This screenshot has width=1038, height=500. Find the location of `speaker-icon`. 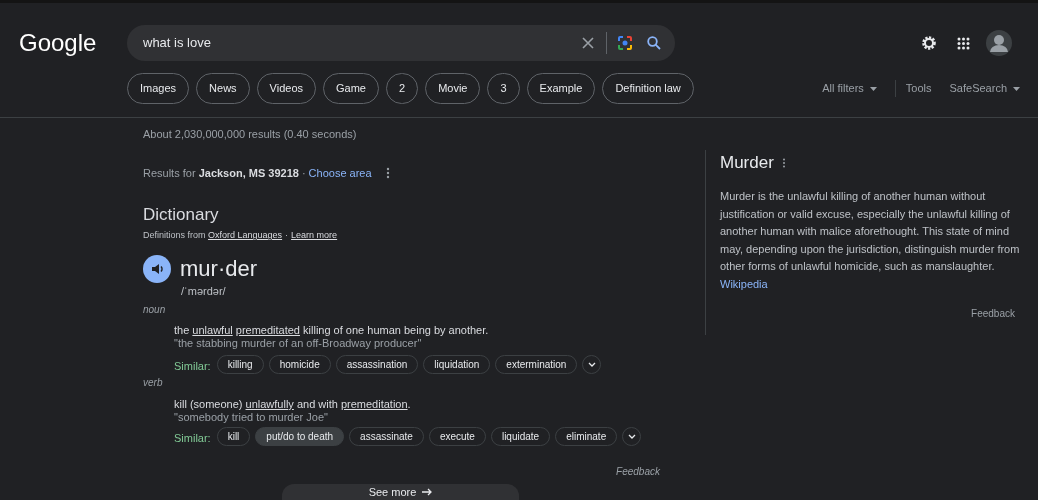

speaker-icon is located at coordinates (157, 269).